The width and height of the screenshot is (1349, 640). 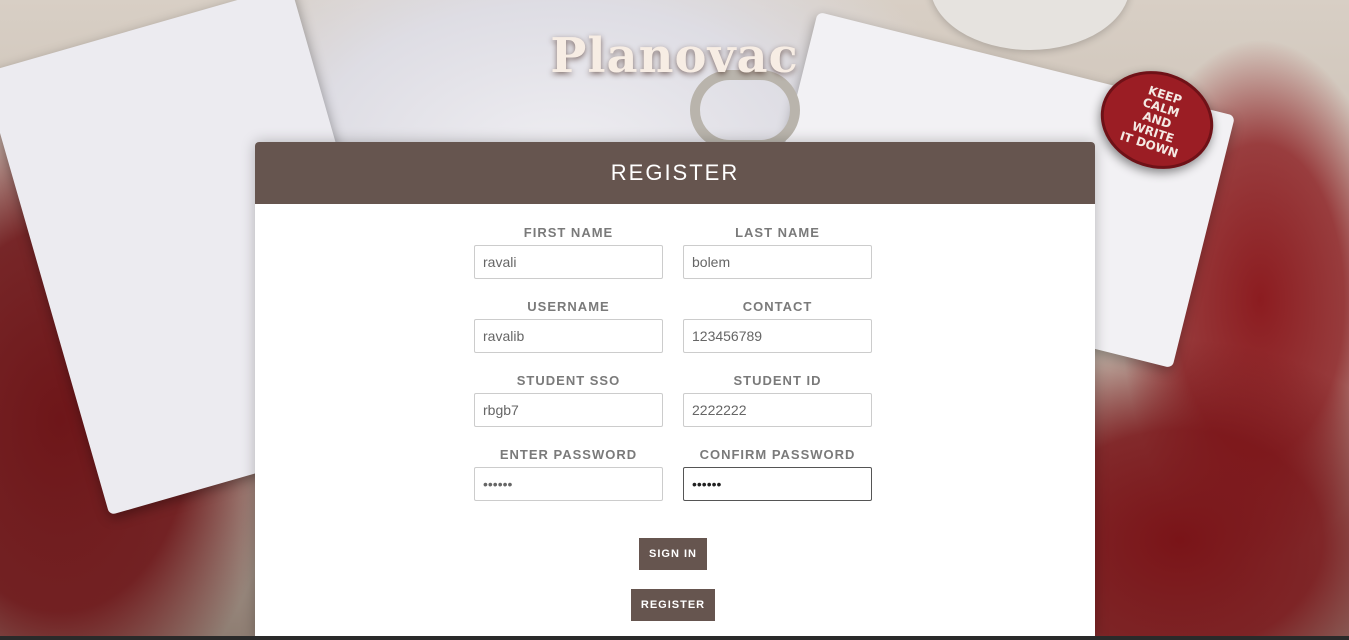 I want to click on form-row: FIRST NAME LAST NAME, so click(x=674, y=252).